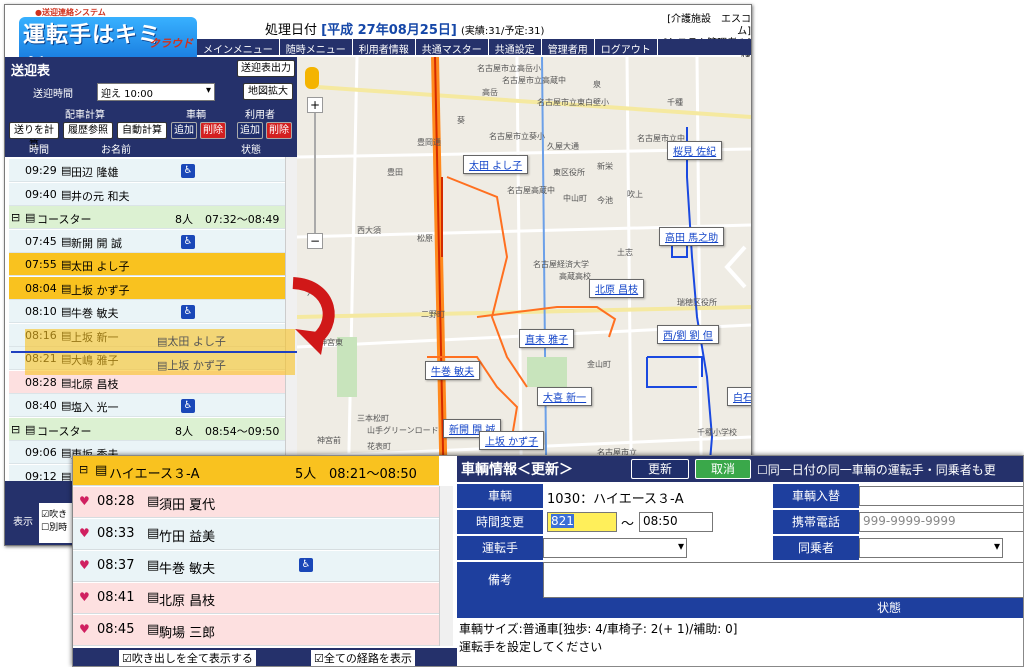  What do you see at coordinates (41, 264) in the screenshot?
I see `row-time: 07:55` at bounding box center [41, 264].